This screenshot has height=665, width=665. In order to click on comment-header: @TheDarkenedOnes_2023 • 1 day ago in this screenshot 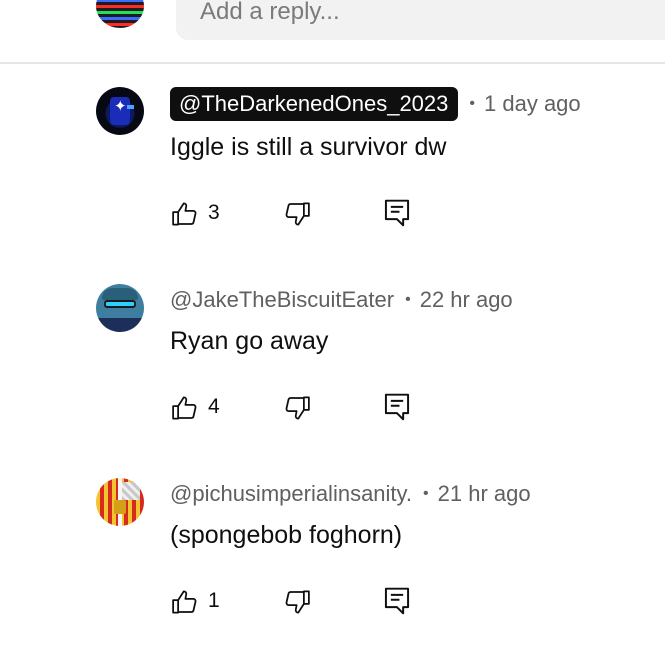, I will do `click(375, 104)`.